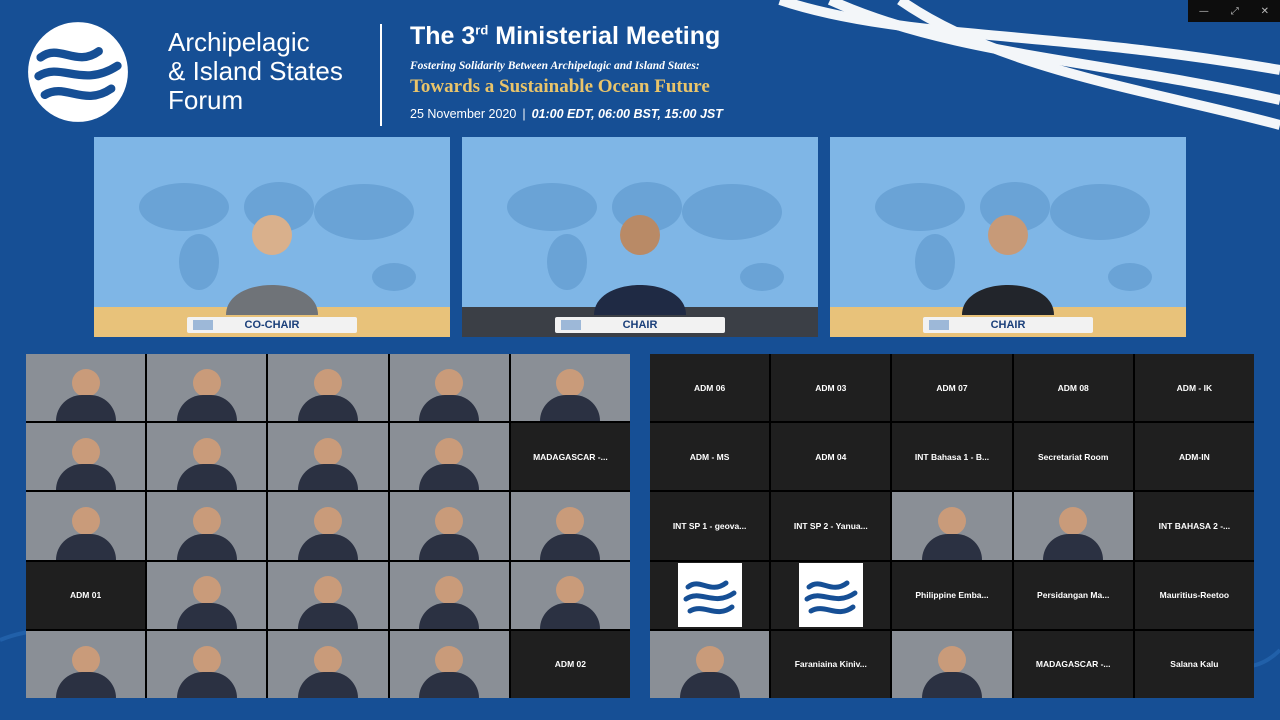  Describe the element at coordinates (1204, 11) in the screenshot. I see `minimize-icon: —` at that location.